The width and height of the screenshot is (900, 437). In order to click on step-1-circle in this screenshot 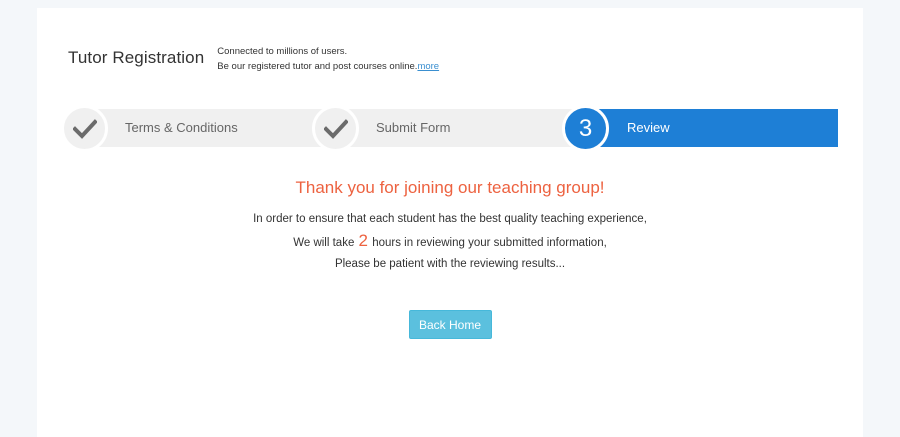, I will do `click(84, 128)`.